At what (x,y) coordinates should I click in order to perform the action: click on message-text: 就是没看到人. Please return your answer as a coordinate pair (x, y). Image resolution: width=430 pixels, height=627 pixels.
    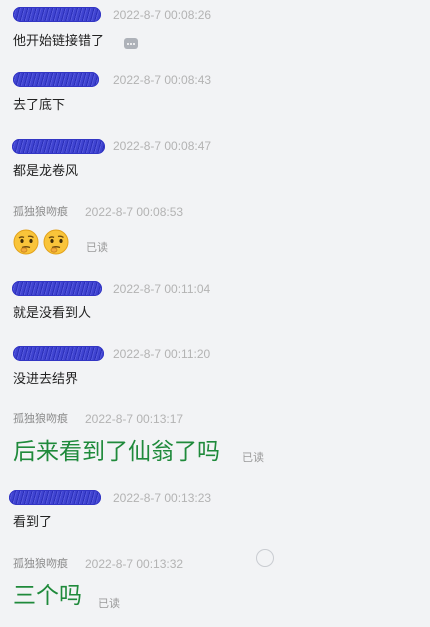
    Looking at the image, I should click on (52, 314).